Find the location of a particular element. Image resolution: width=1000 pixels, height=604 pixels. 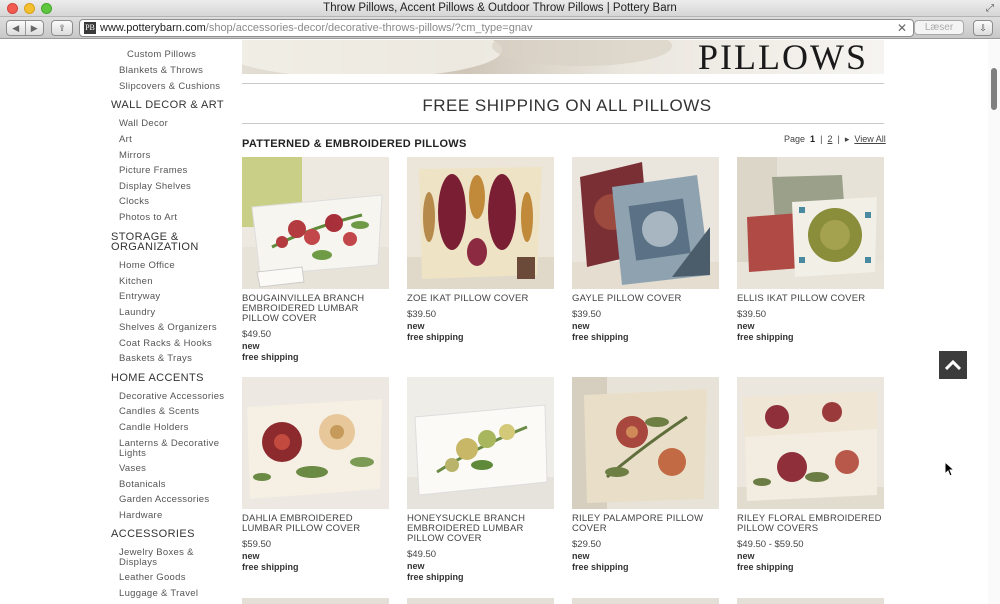

sidebar-heading-storage-line2: ORGANIZATION is located at coordinates (155, 247).